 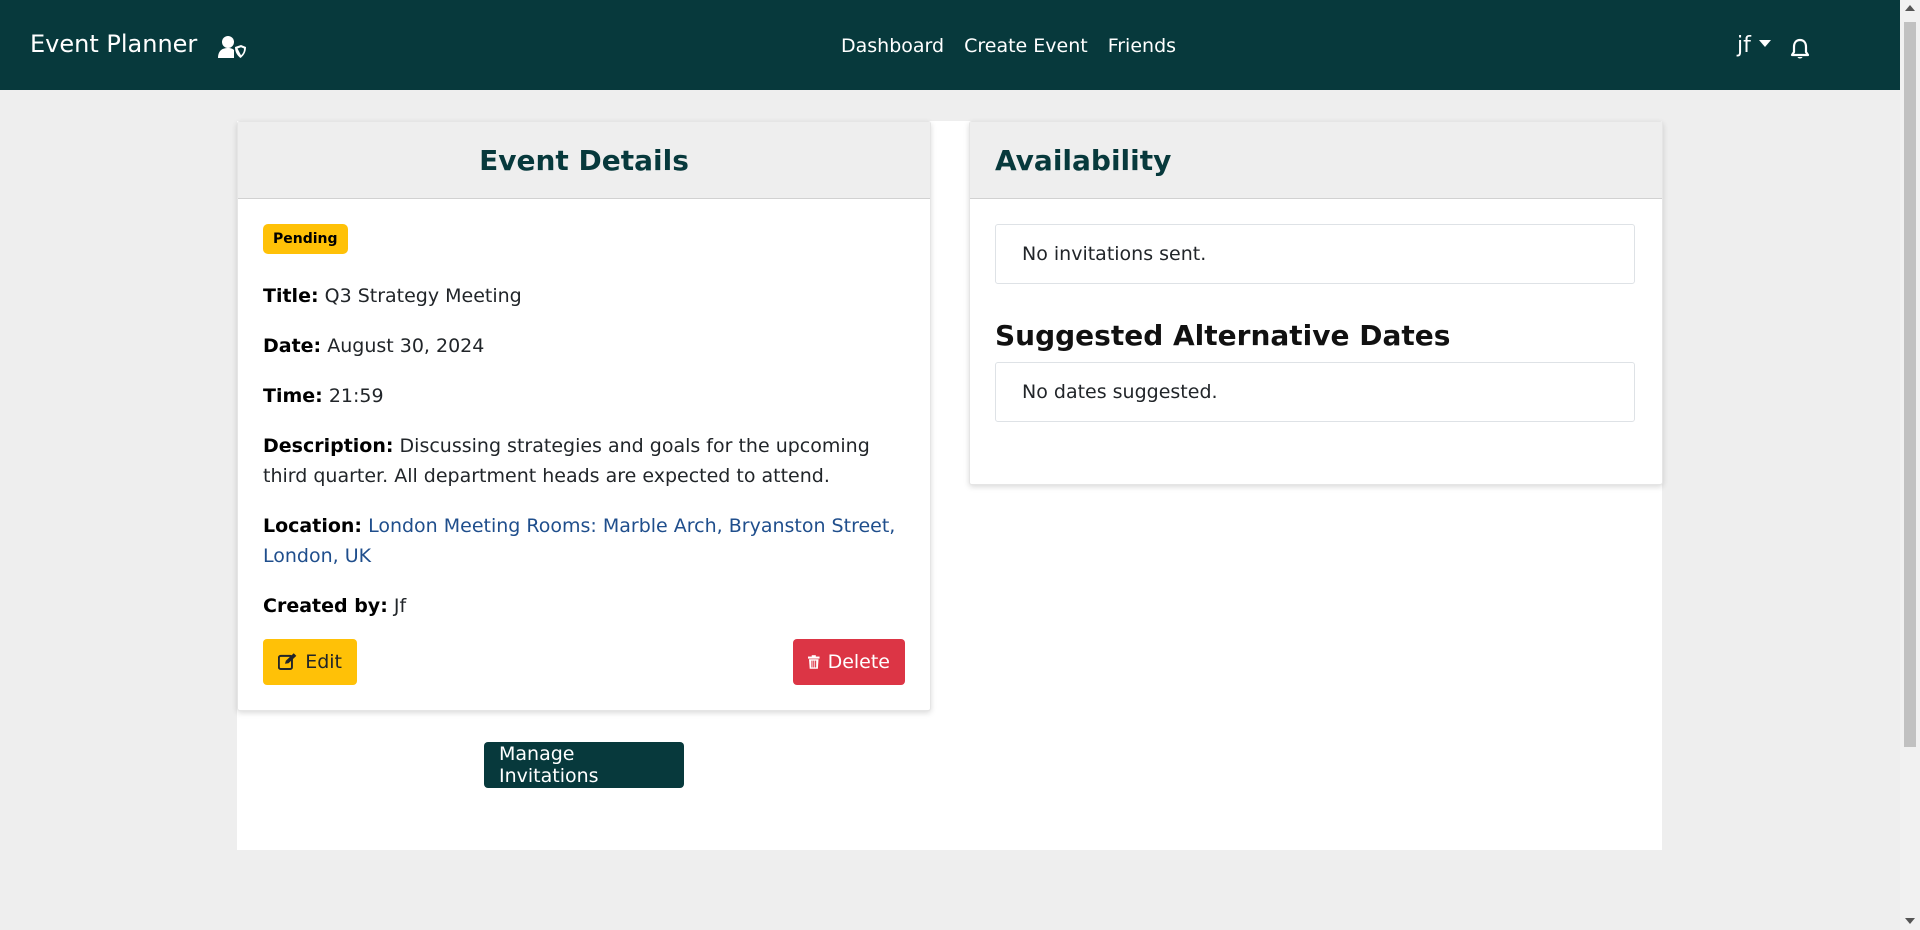 What do you see at coordinates (328, 446) in the screenshot?
I see `description-label: Description:` at bounding box center [328, 446].